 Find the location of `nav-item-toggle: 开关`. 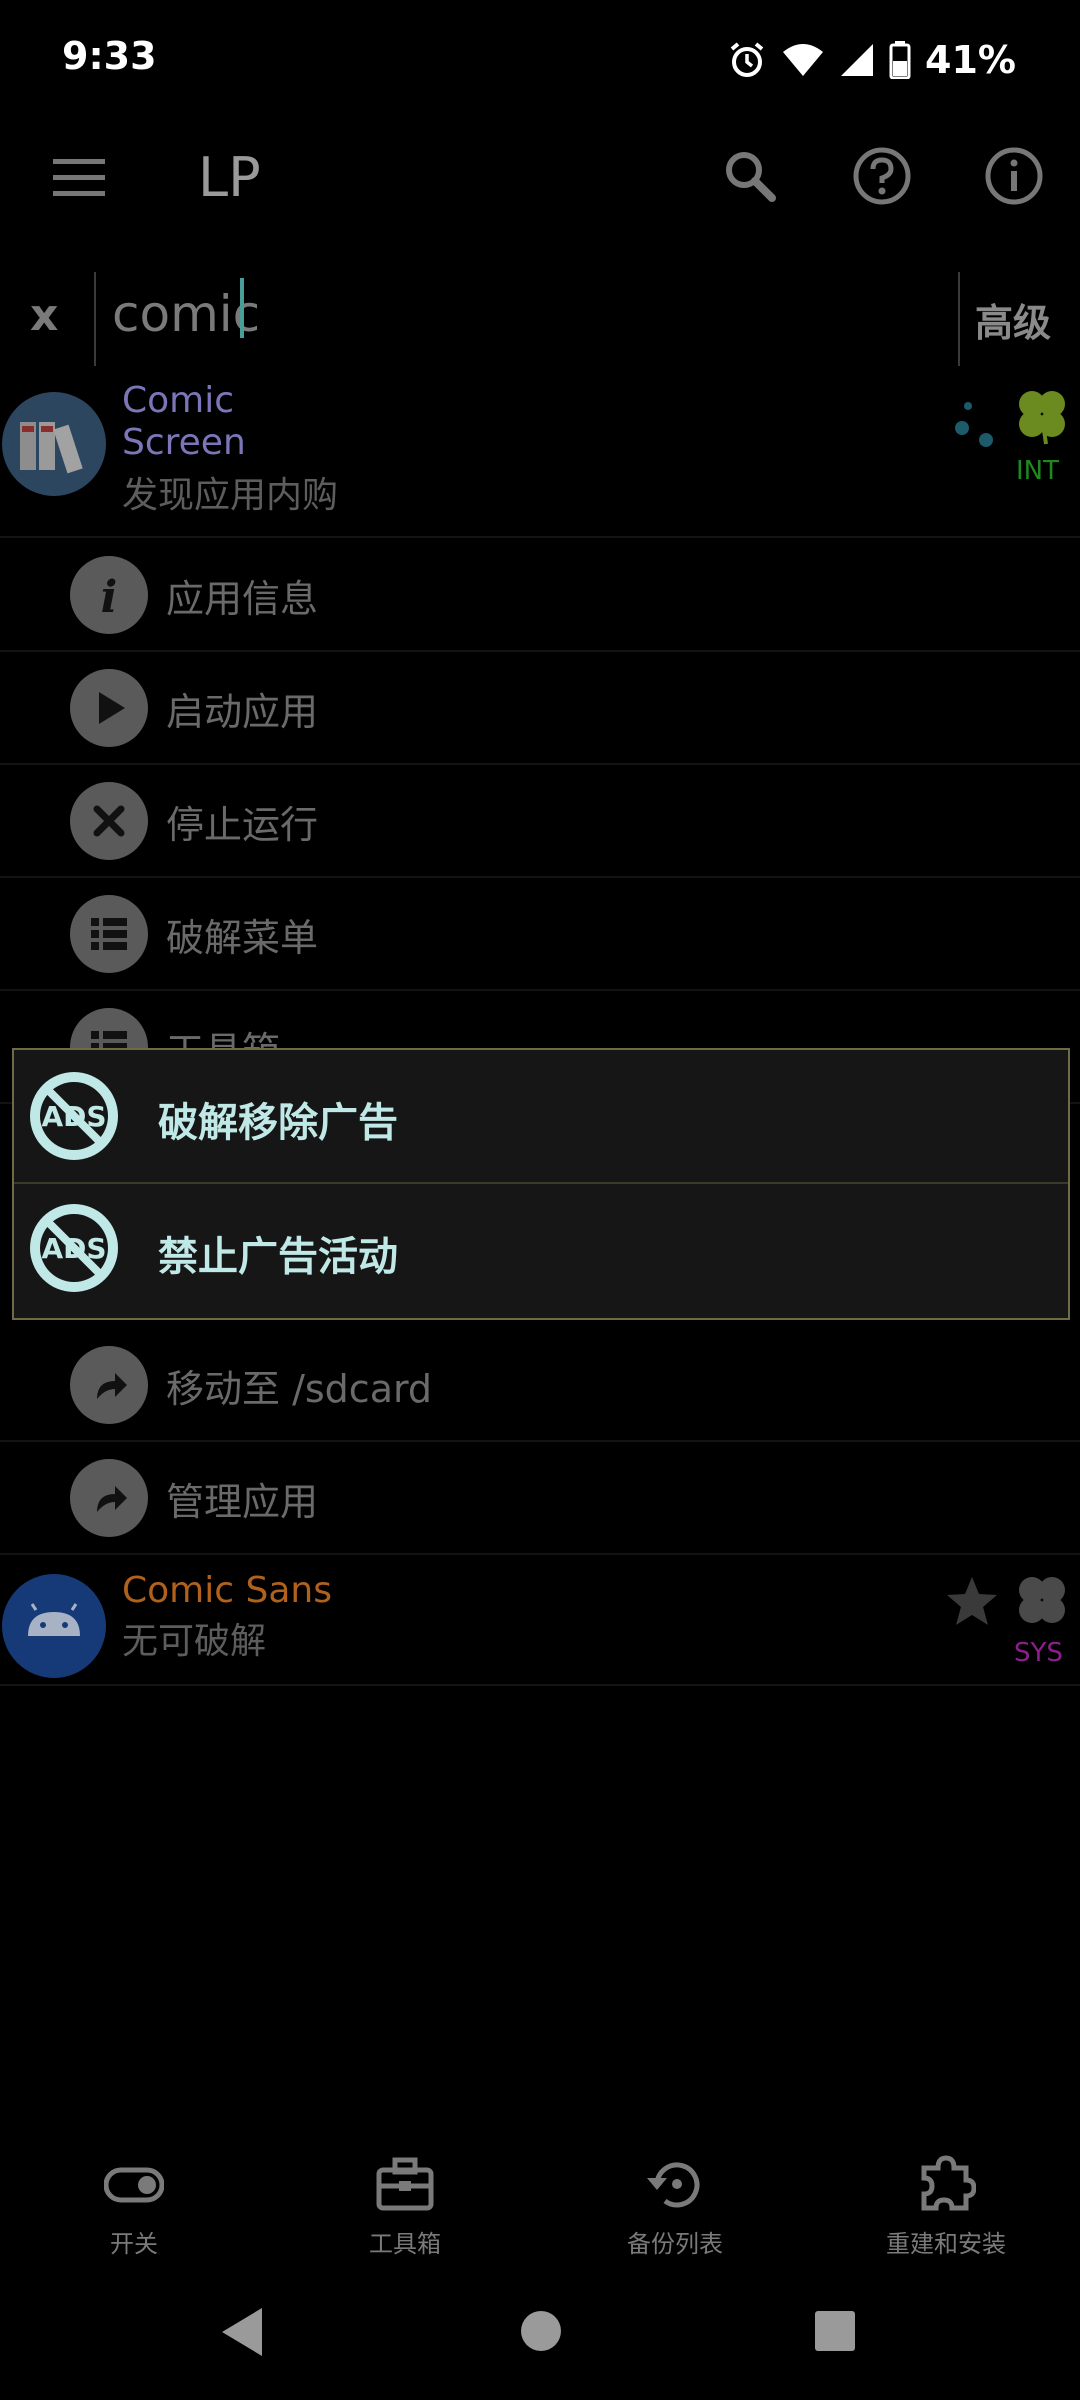

nav-item-toggle: 开关 is located at coordinates (134, 2201).